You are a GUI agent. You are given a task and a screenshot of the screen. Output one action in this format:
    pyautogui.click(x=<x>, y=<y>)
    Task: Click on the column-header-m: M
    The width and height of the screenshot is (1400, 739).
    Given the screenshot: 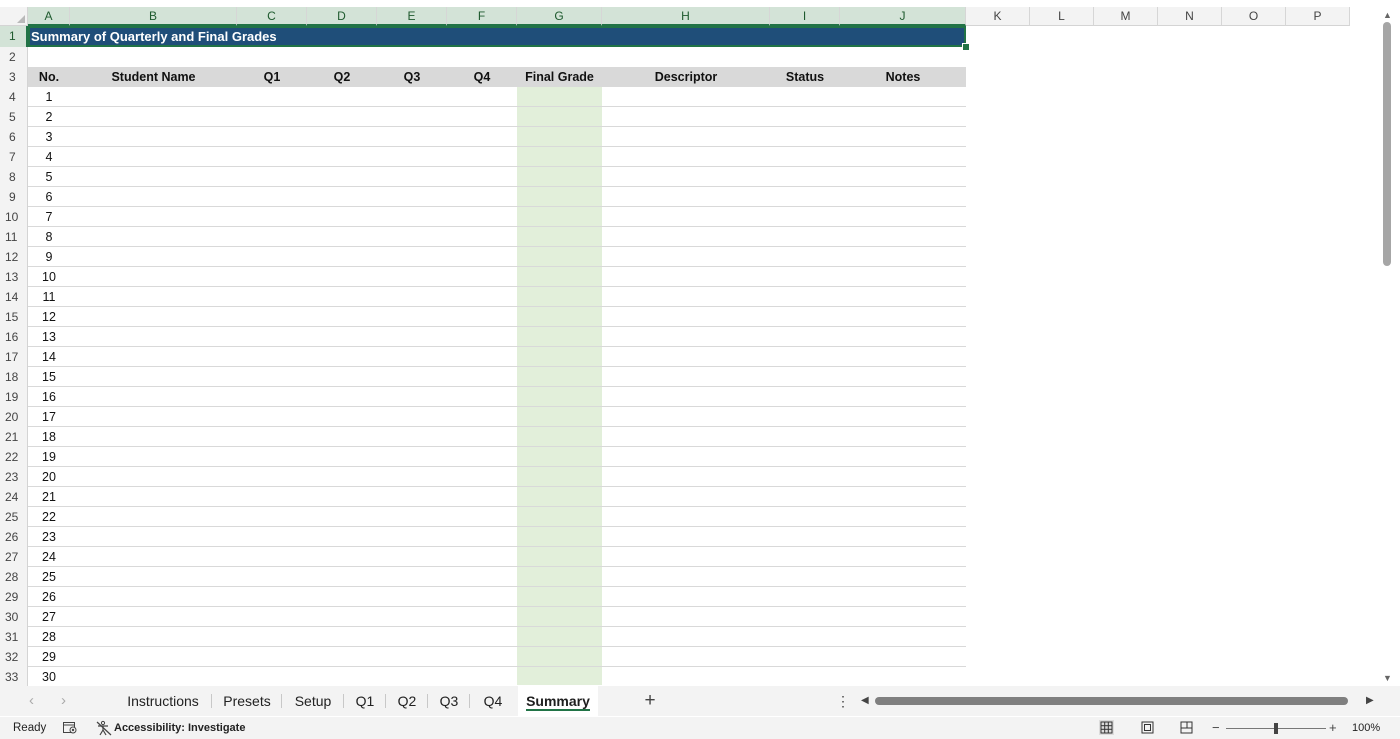 What is the action you would take?
    pyautogui.click(x=1126, y=16)
    